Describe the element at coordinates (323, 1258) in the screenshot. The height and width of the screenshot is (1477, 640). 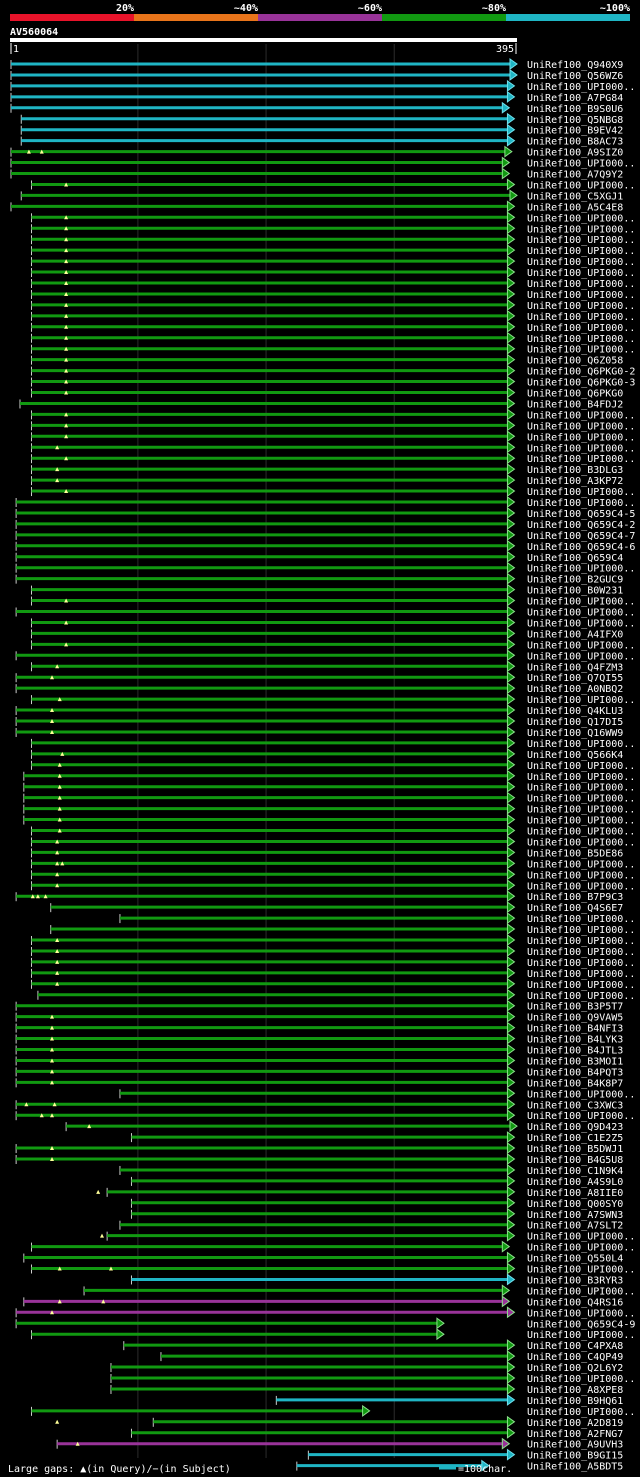
I see `hit-row: UniRef100_Q550L4` at that location.